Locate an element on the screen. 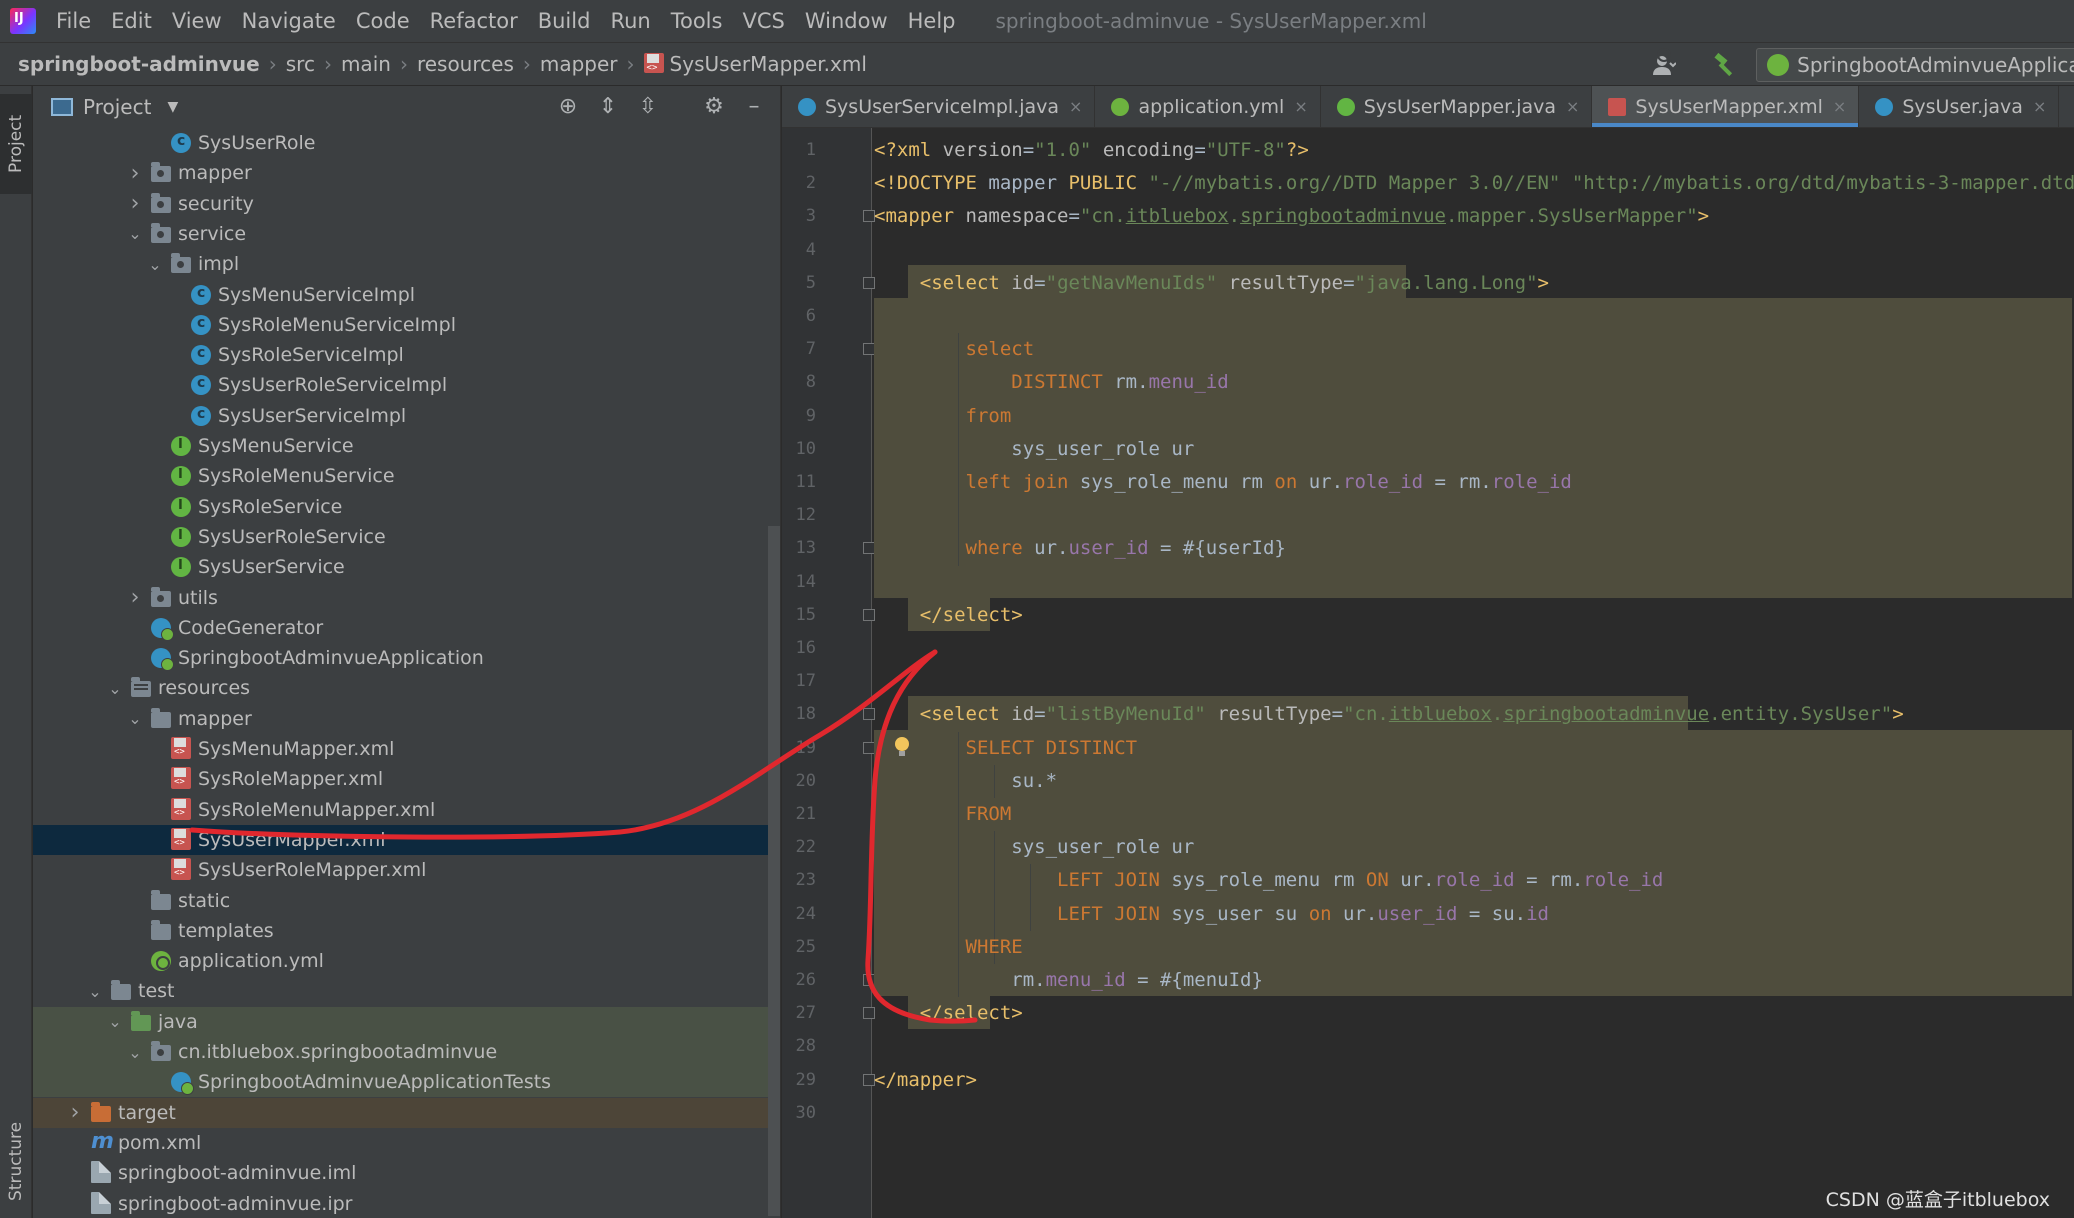 This screenshot has height=1218, width=2074. tree-item: SpringbootAdminvueApplicationTests is located at coordinates (406, 1082).